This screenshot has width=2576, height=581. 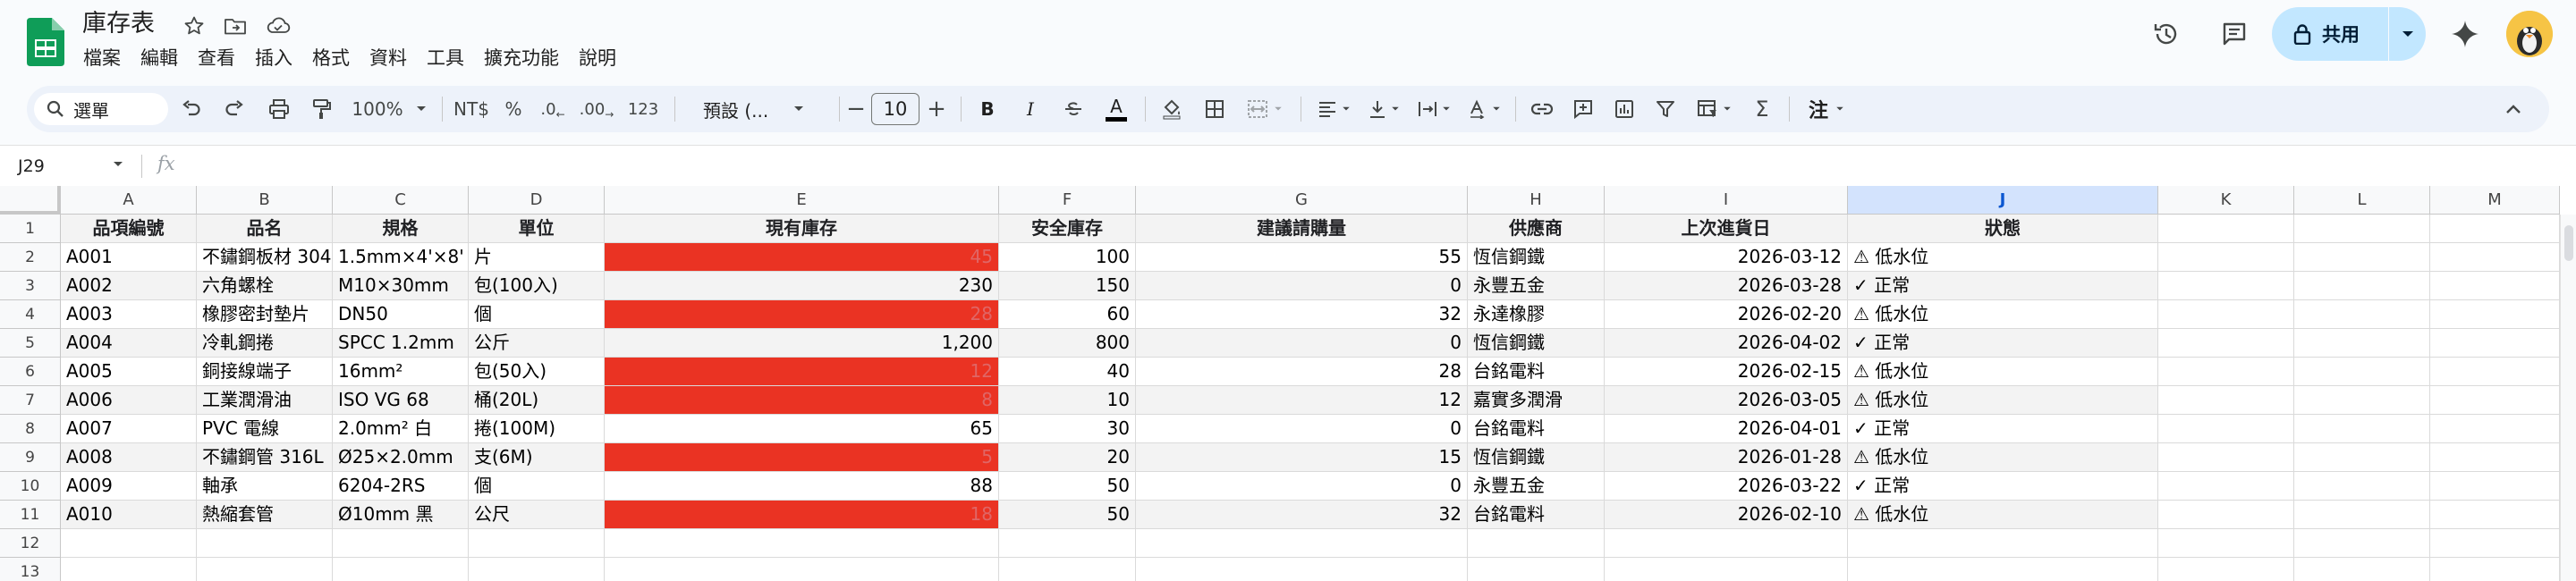 I want to click on table-cell: 不鏽鋼板材 304, so click(x=265, y=257).